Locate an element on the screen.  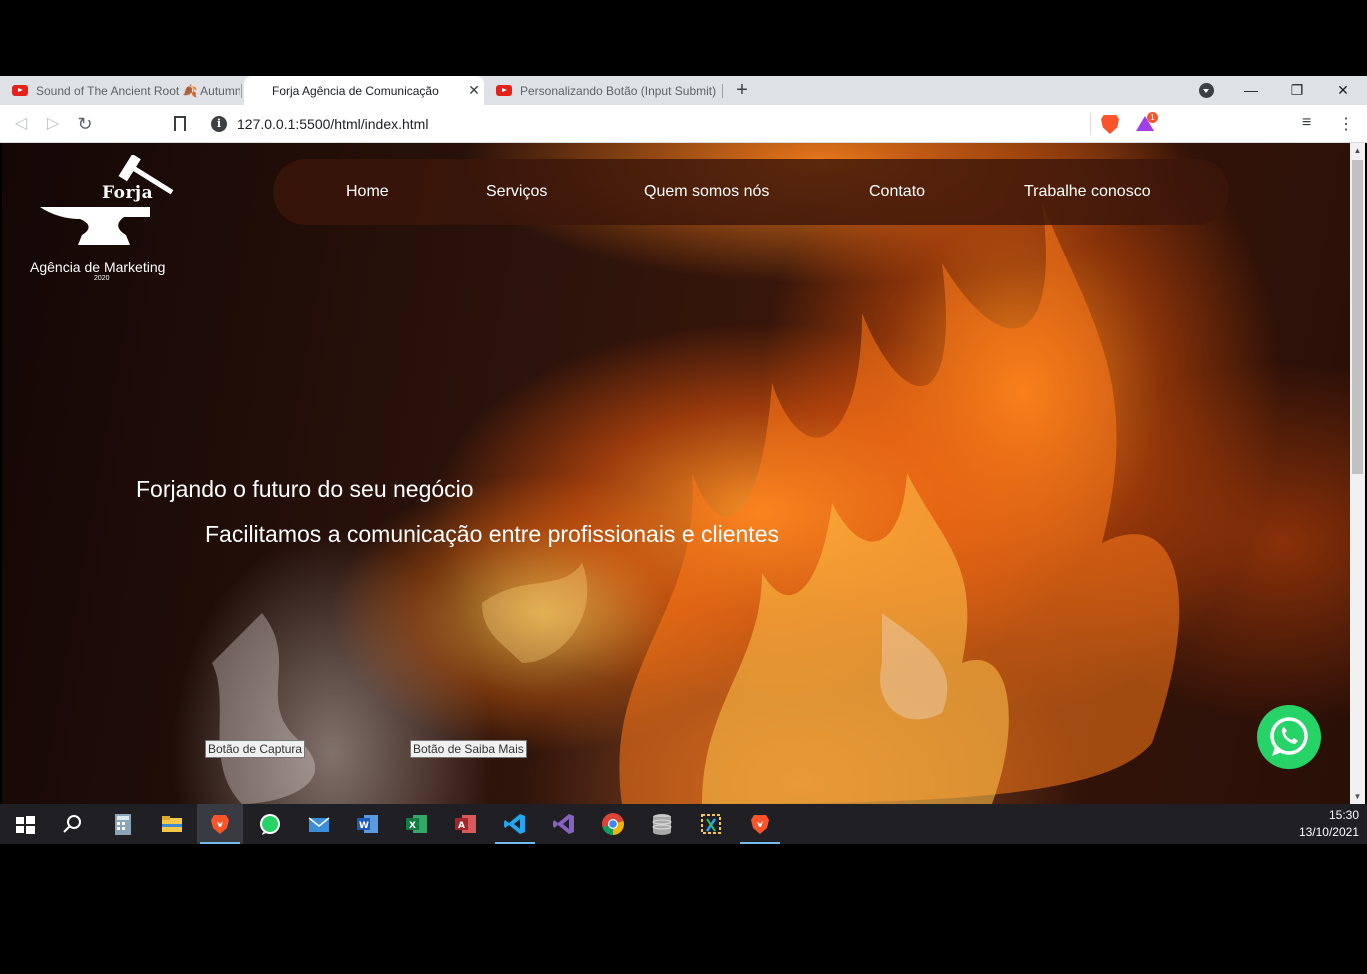
vscode-icon is located at coordinates (515, 824).